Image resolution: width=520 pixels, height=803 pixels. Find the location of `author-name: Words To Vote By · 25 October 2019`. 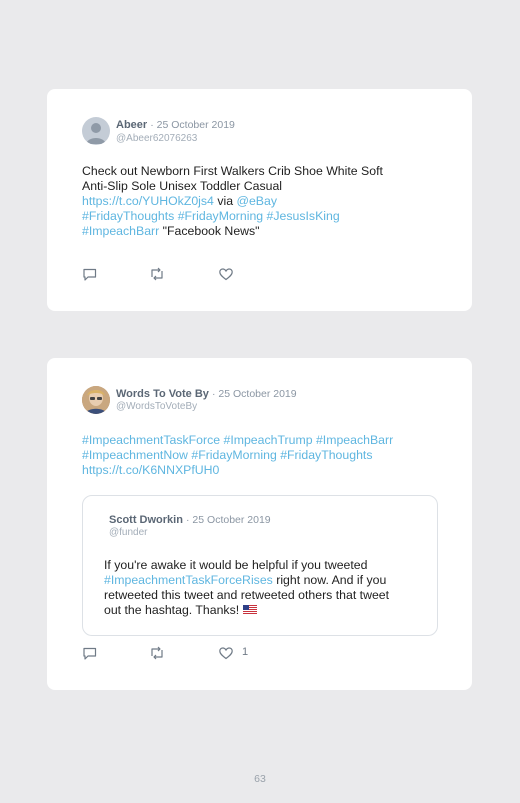

author-name: Words To Vote By · 25 October 2019 is located at coordinates (206, 394).